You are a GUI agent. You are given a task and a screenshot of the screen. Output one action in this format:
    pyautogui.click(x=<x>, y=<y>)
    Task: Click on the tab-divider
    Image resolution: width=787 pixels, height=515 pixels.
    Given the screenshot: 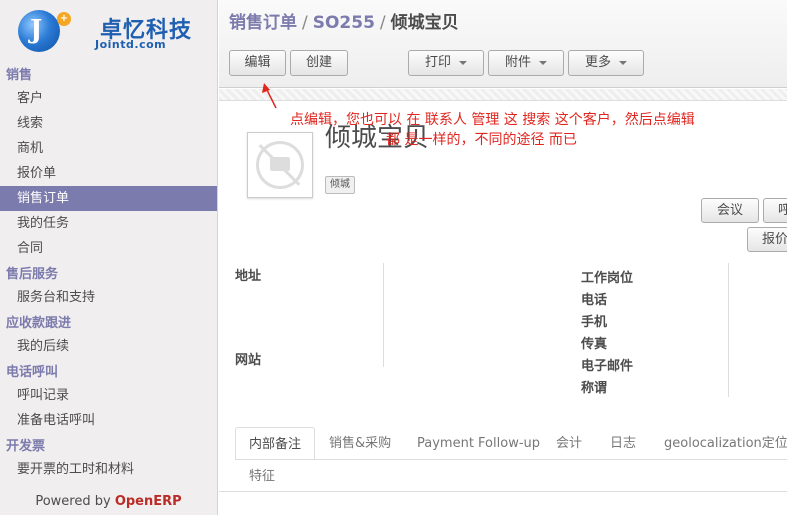 What is the action you would take?
    pyautogui.click(x=511, y=459)
    